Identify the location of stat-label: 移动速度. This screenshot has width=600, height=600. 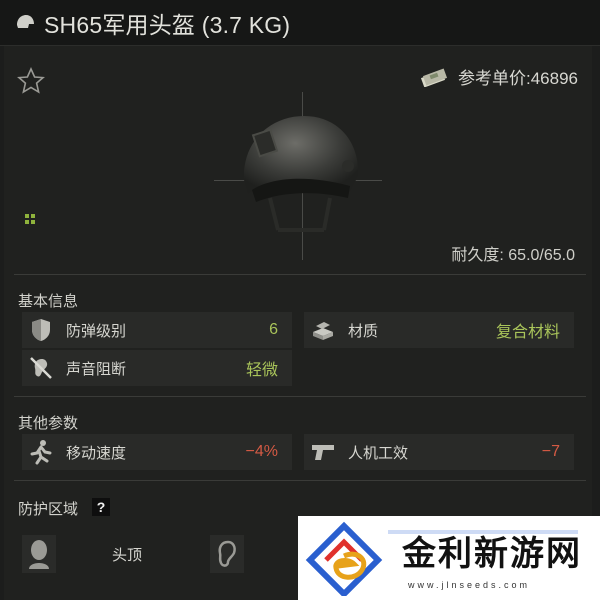
(96, 453).